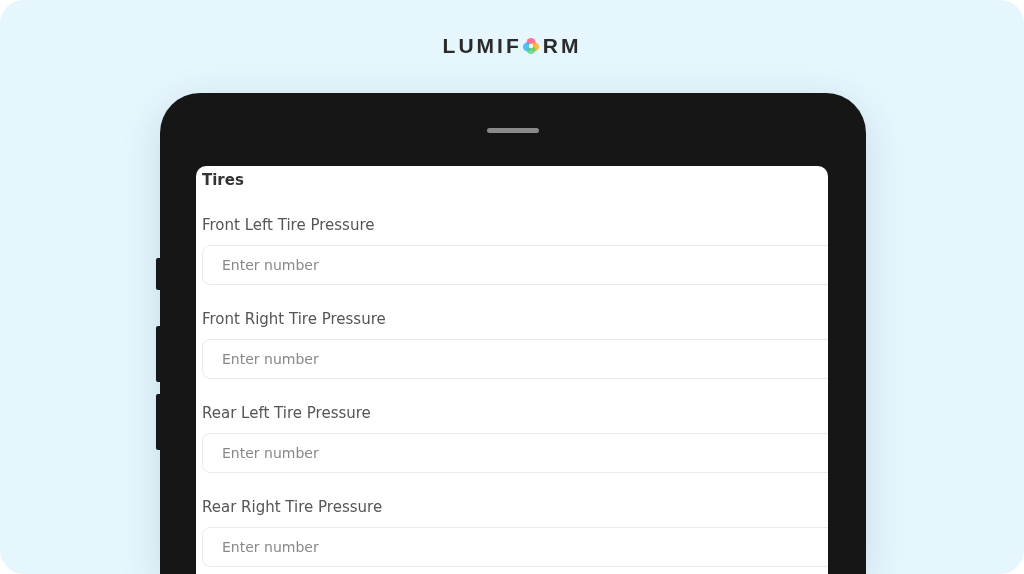 Image resolution: width=1024 pixels, height=574 pixels. Describe the element at coordinates (223, 181) in the screenshot. I see `section-title: Tires` at that location.